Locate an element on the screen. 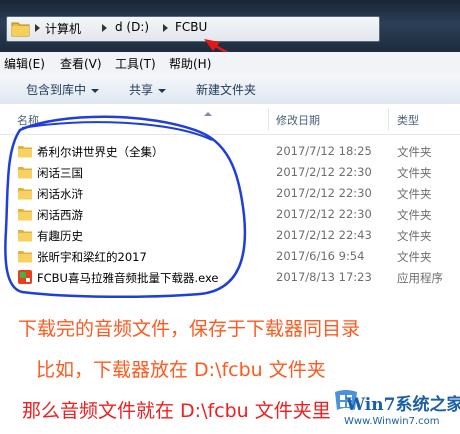 This screenshot has width=460, height=434. watermark: Win7系统之家 Www.Winwin7.com is located at coordinates (395, 408).